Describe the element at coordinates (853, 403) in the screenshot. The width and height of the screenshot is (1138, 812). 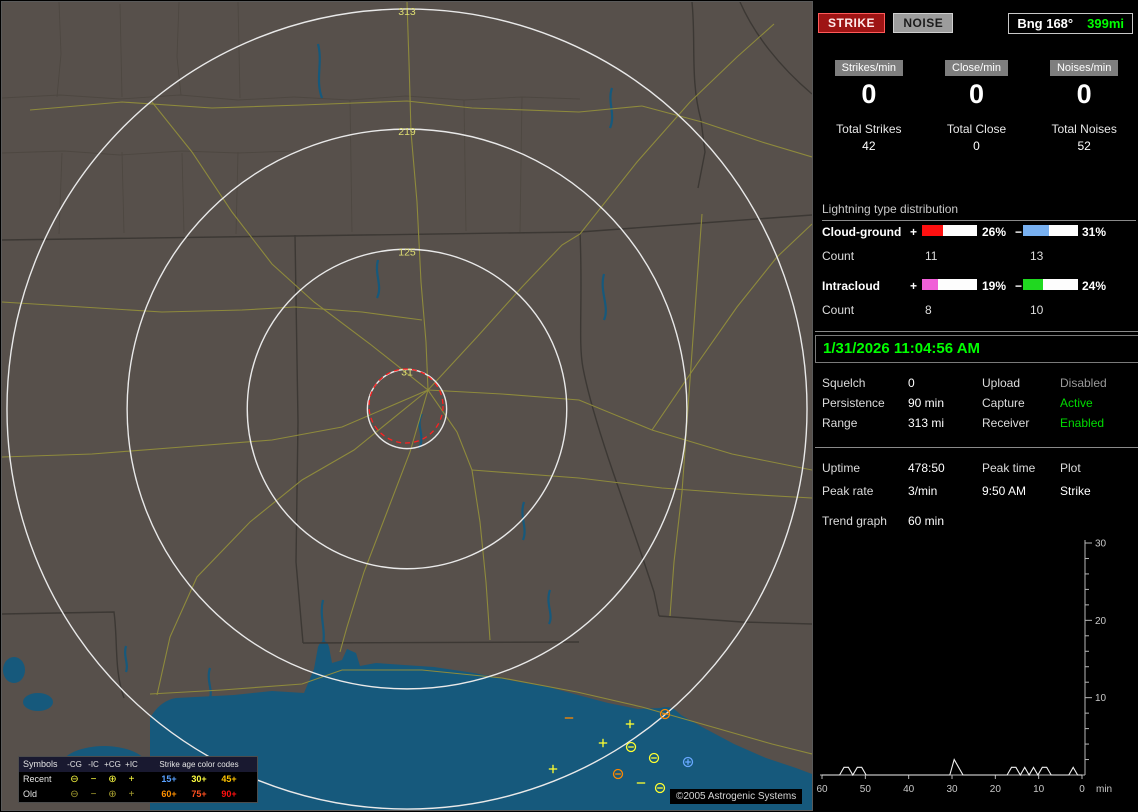
I see `persistence-label: Persistence` at that location.